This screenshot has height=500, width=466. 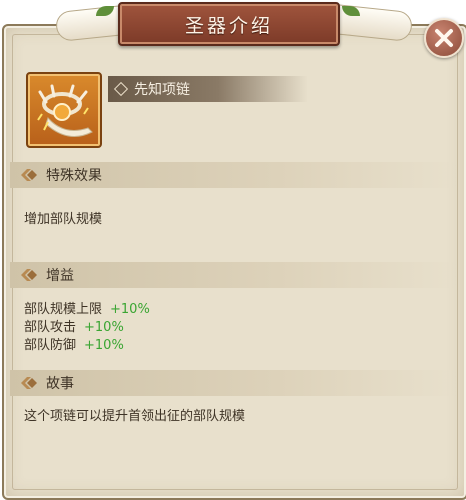 I want to click on section-title: 特殊效果, so click(x=74, y=176).